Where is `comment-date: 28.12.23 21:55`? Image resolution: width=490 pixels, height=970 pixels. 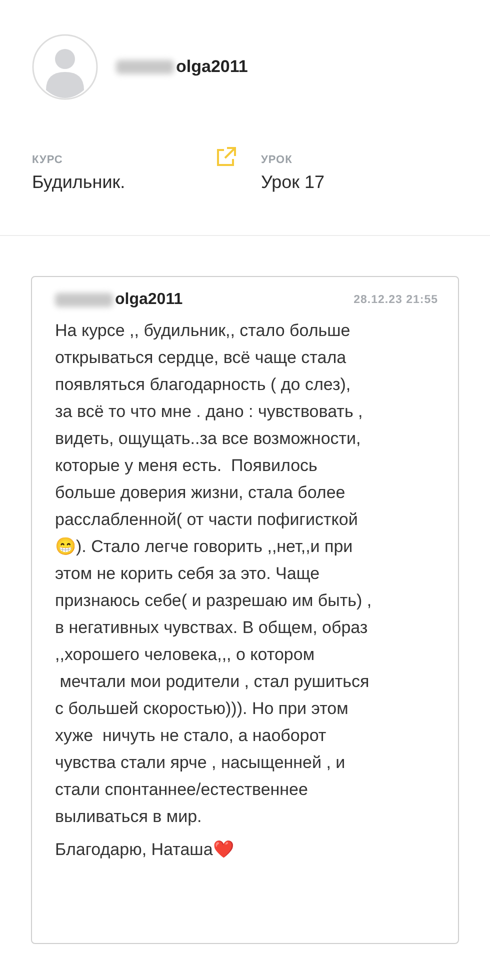 comment-date: 28.12.23 21:55 is located at coordinates (396, 300).